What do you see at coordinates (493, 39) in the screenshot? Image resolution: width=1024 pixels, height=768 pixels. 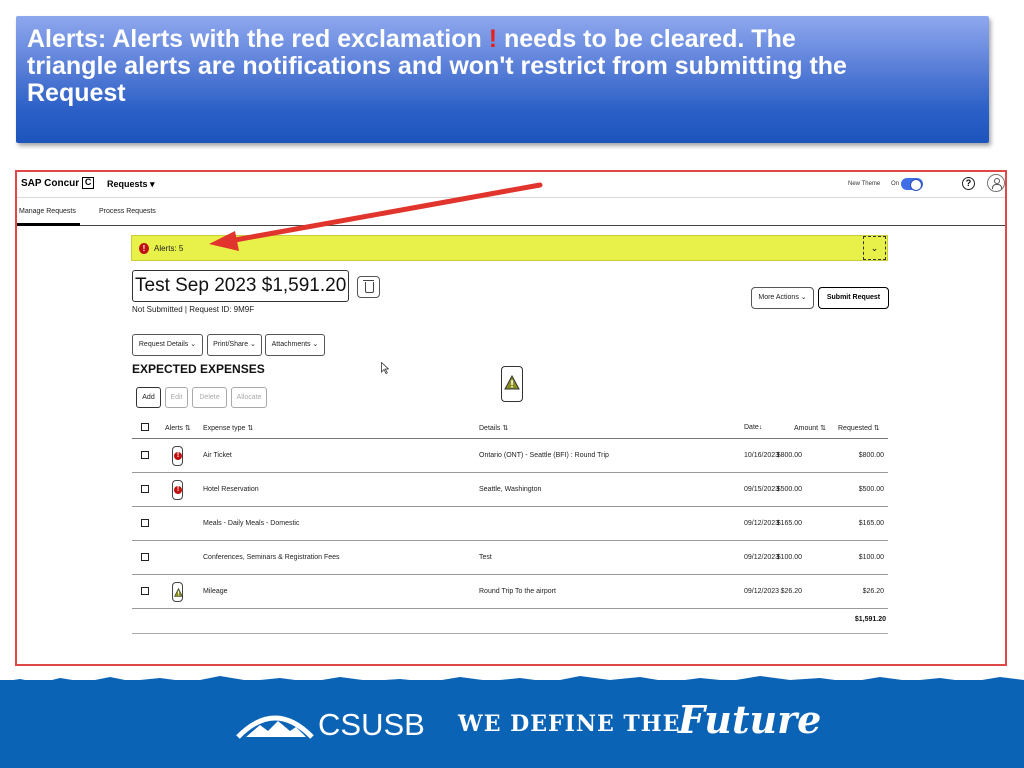 I see `red-exclamation-mark: !` at bounding box center [493, 39].